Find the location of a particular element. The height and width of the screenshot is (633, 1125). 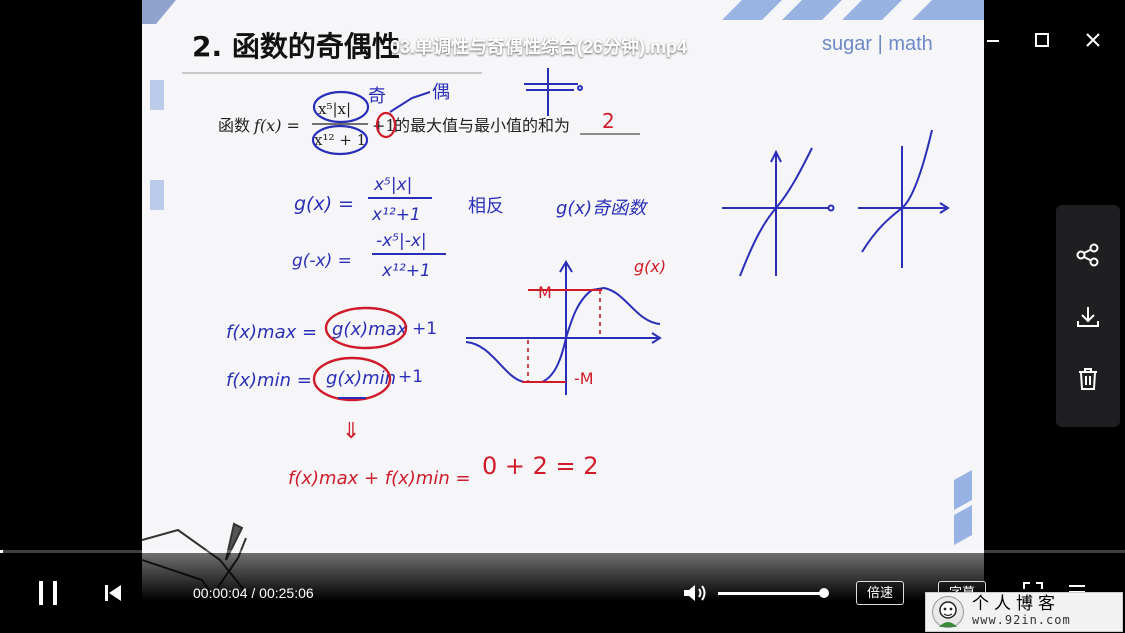

g-neg-numerator: -x⁵|-x| is located at coordinates (401, 241).